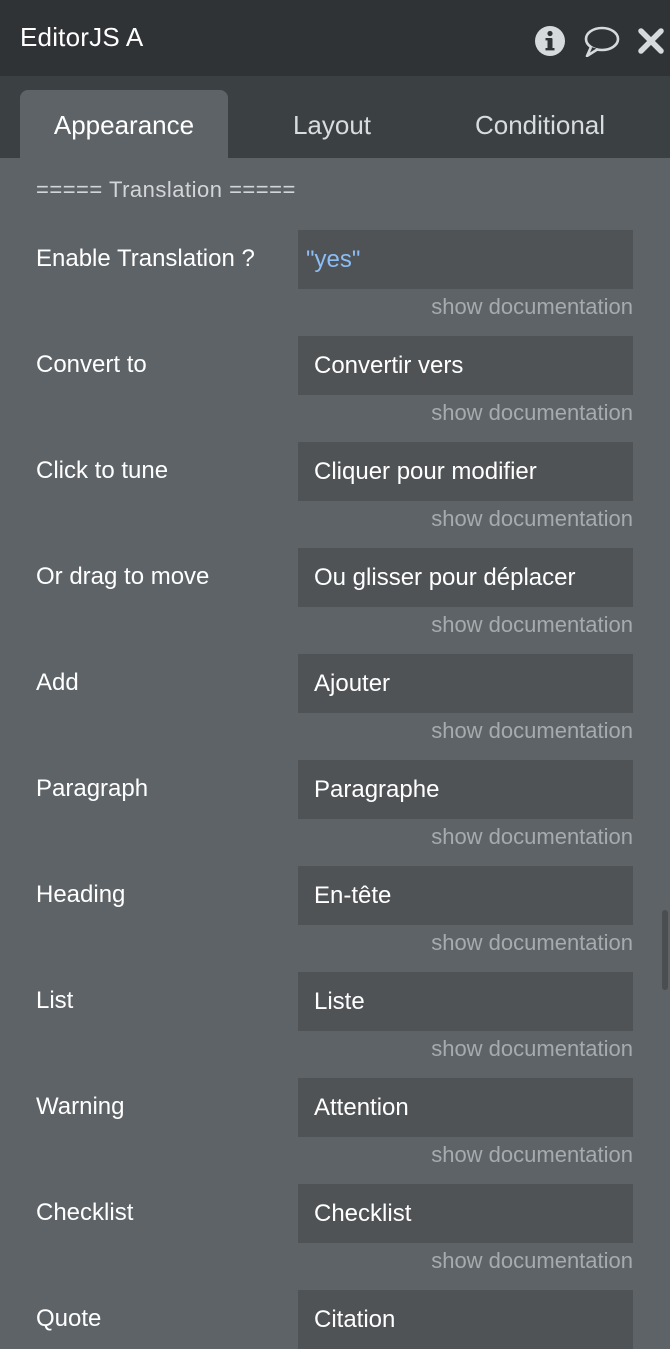 This screenshot has height=1349, width=670. What do you see at coordinates (465, 577) in the screenshot?
I see `drag-to-move-input: Ou glisser pour déplacer` at bounding box center [465, 577].